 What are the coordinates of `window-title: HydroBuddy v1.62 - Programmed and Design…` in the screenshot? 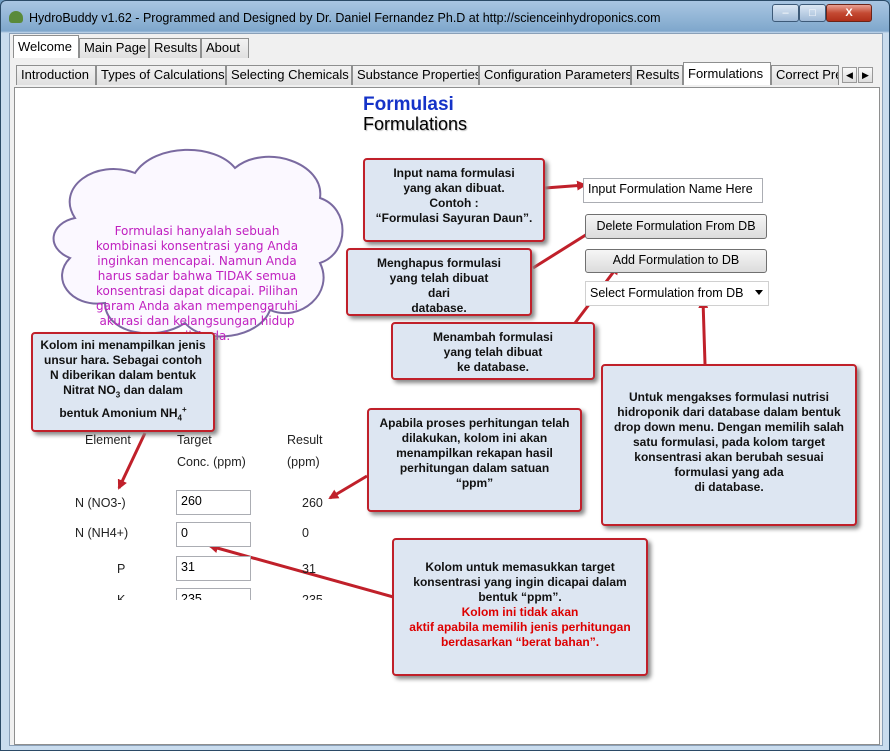 It's located at (345, 18).